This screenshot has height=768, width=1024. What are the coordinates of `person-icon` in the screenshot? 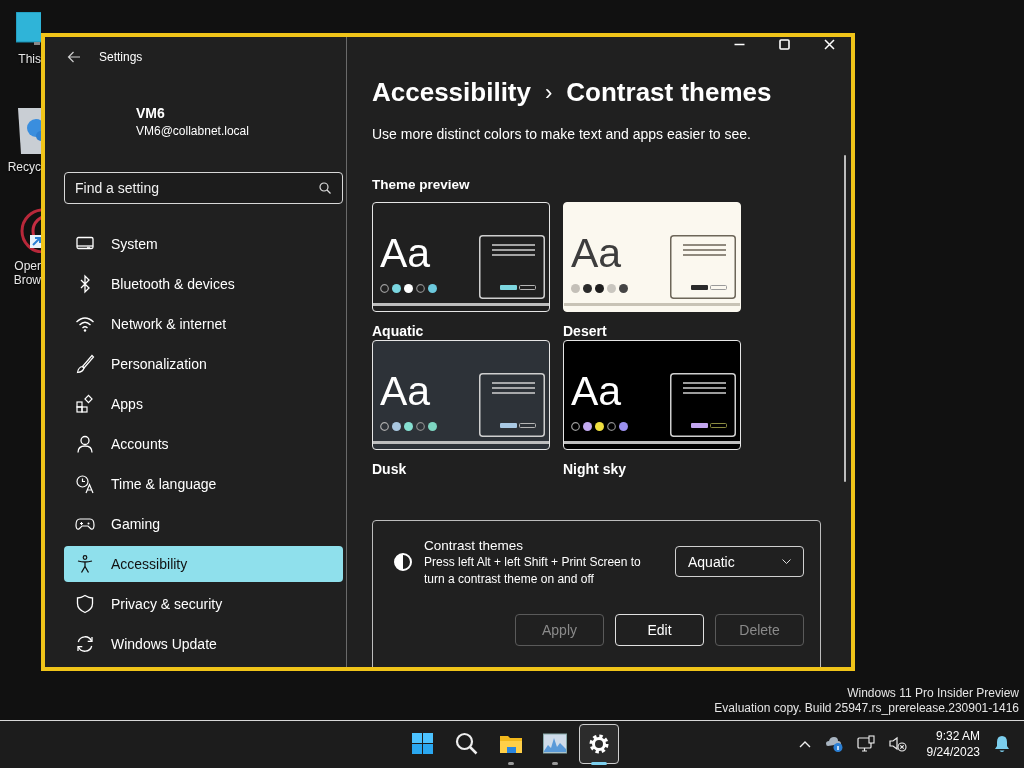 It's located at (85, 444).